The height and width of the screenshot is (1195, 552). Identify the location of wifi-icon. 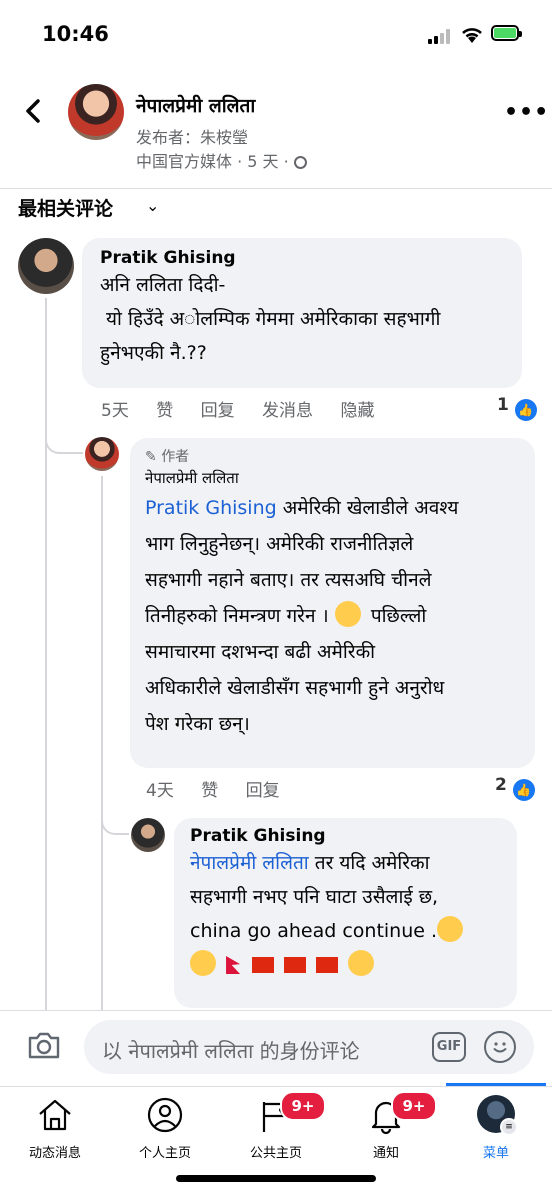
(472, 35).